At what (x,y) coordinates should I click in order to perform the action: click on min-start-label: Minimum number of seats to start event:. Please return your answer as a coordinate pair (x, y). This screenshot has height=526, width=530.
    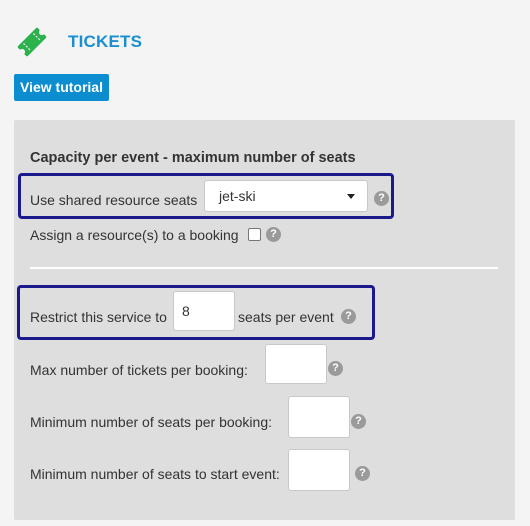
    Looking at the image, I should click on (155, 474).